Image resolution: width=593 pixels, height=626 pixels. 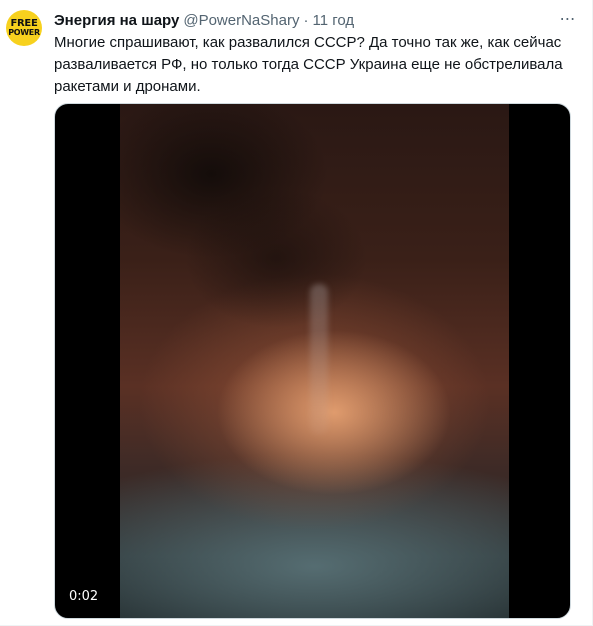 I want to click on avatar-logo-text-1: FREE, so click(x=24, y=23).